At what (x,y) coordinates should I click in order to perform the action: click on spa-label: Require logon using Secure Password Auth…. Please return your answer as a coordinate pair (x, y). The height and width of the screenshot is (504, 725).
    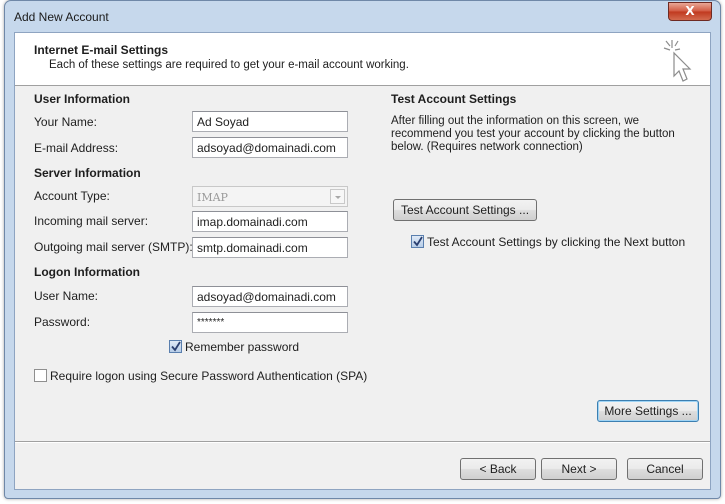
    Looking at the image, I should click on (209, 376).